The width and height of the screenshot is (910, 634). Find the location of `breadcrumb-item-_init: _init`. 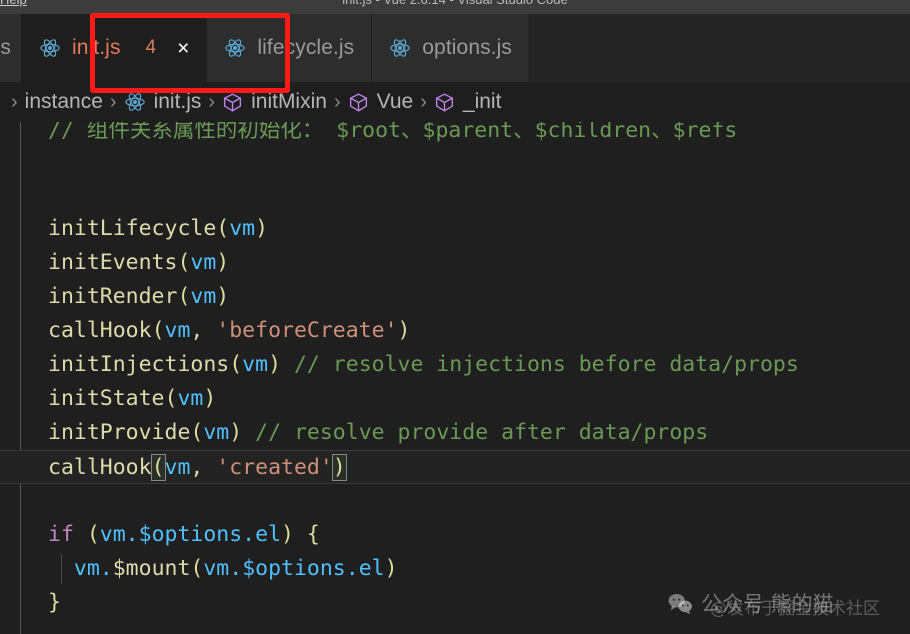

breadcrumb-item-_init: _init is located at coordinates (468, 102).